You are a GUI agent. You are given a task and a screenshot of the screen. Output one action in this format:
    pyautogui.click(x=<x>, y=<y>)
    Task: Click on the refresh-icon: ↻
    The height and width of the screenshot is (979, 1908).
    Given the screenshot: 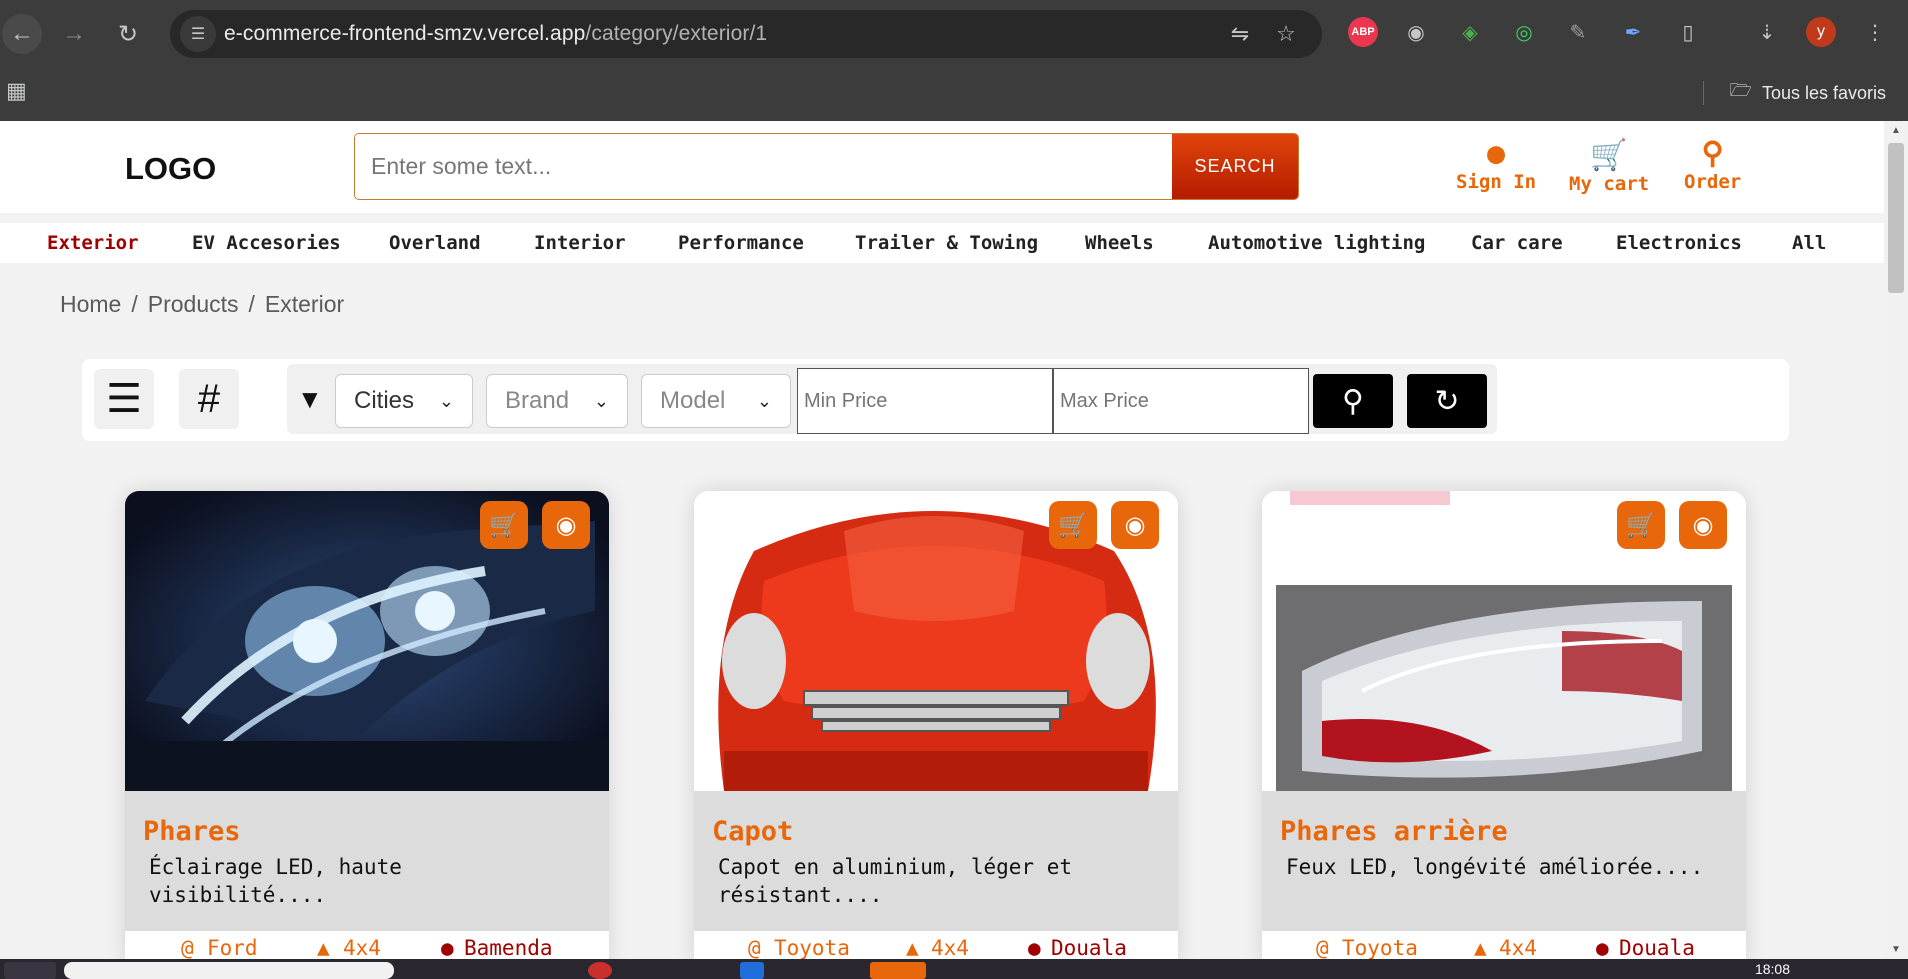 What is the action you would take?
    pyautogui.click(x=1447, y=401)
    